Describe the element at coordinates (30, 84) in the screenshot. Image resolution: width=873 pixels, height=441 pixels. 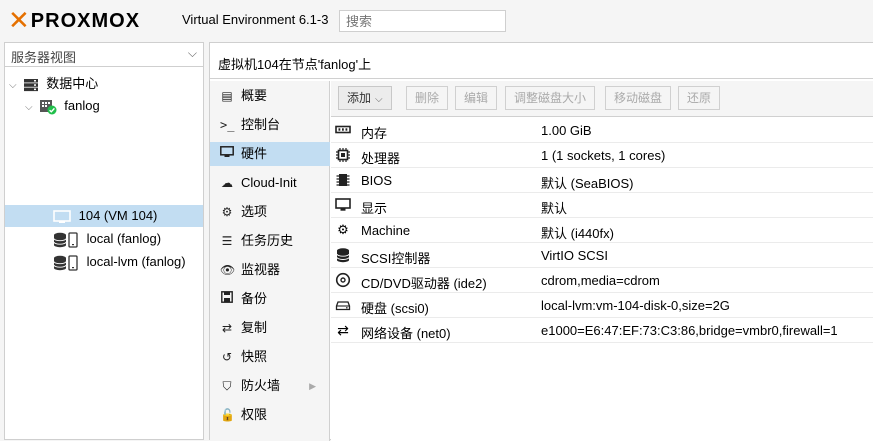
I see `server-rack-icon` at that location.